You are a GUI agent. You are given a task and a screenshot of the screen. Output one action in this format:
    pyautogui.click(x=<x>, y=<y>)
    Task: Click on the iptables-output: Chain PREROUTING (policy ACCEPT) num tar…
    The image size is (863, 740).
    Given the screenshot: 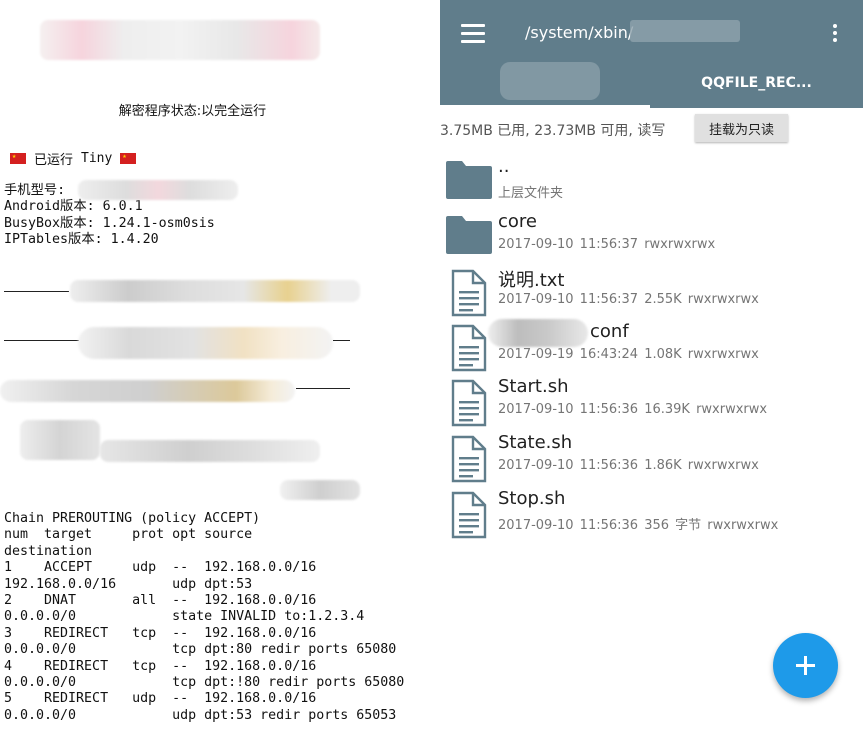 What is the action you would take?
    pyautogui.click(x=204, y=617)
    